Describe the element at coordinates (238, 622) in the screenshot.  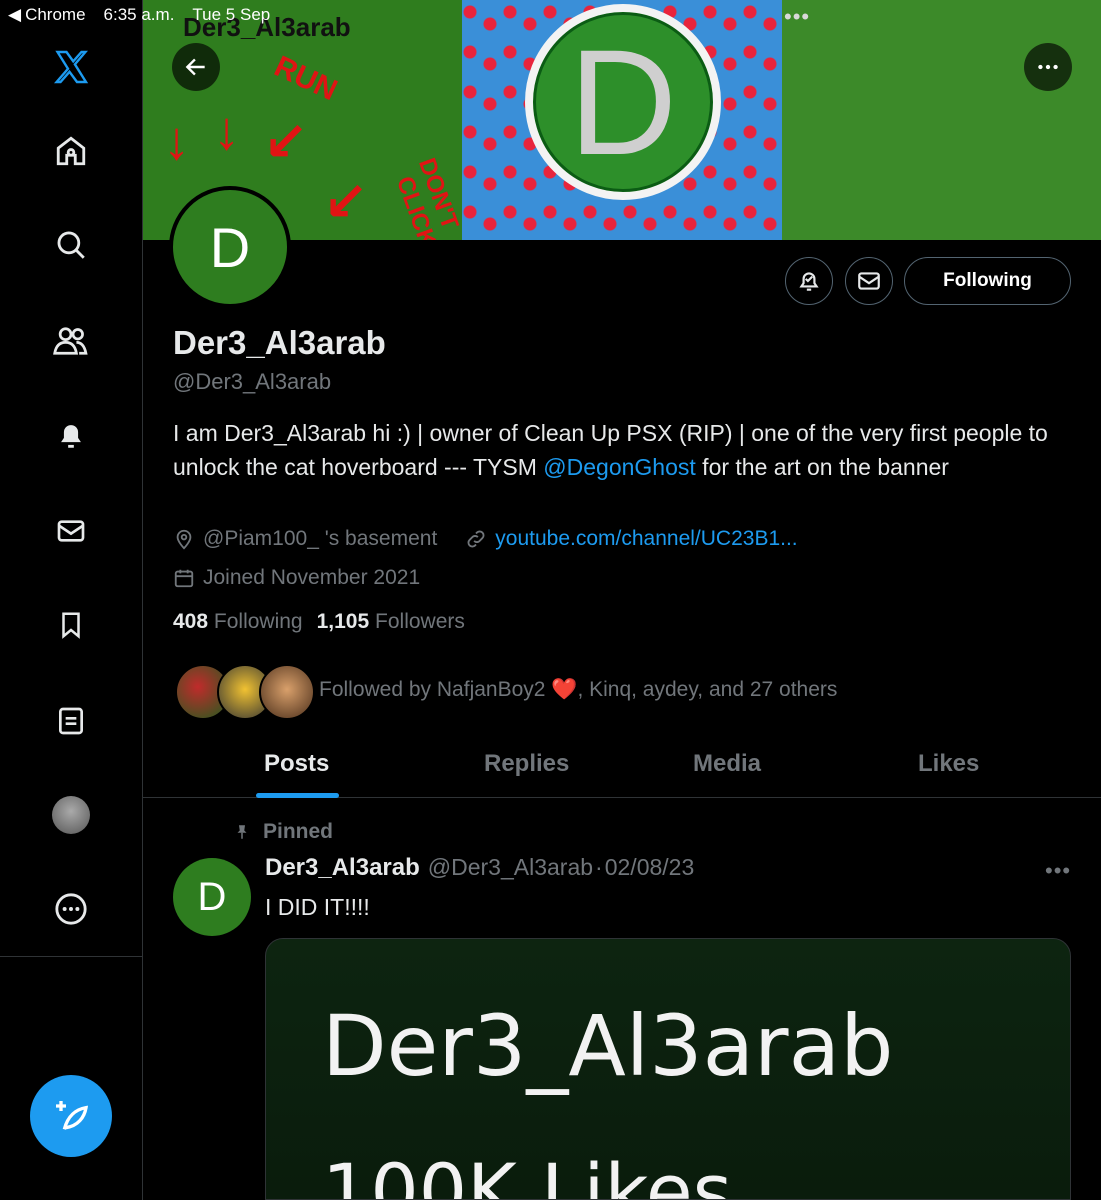
I see `following-count-link: 408 Following` at that location.